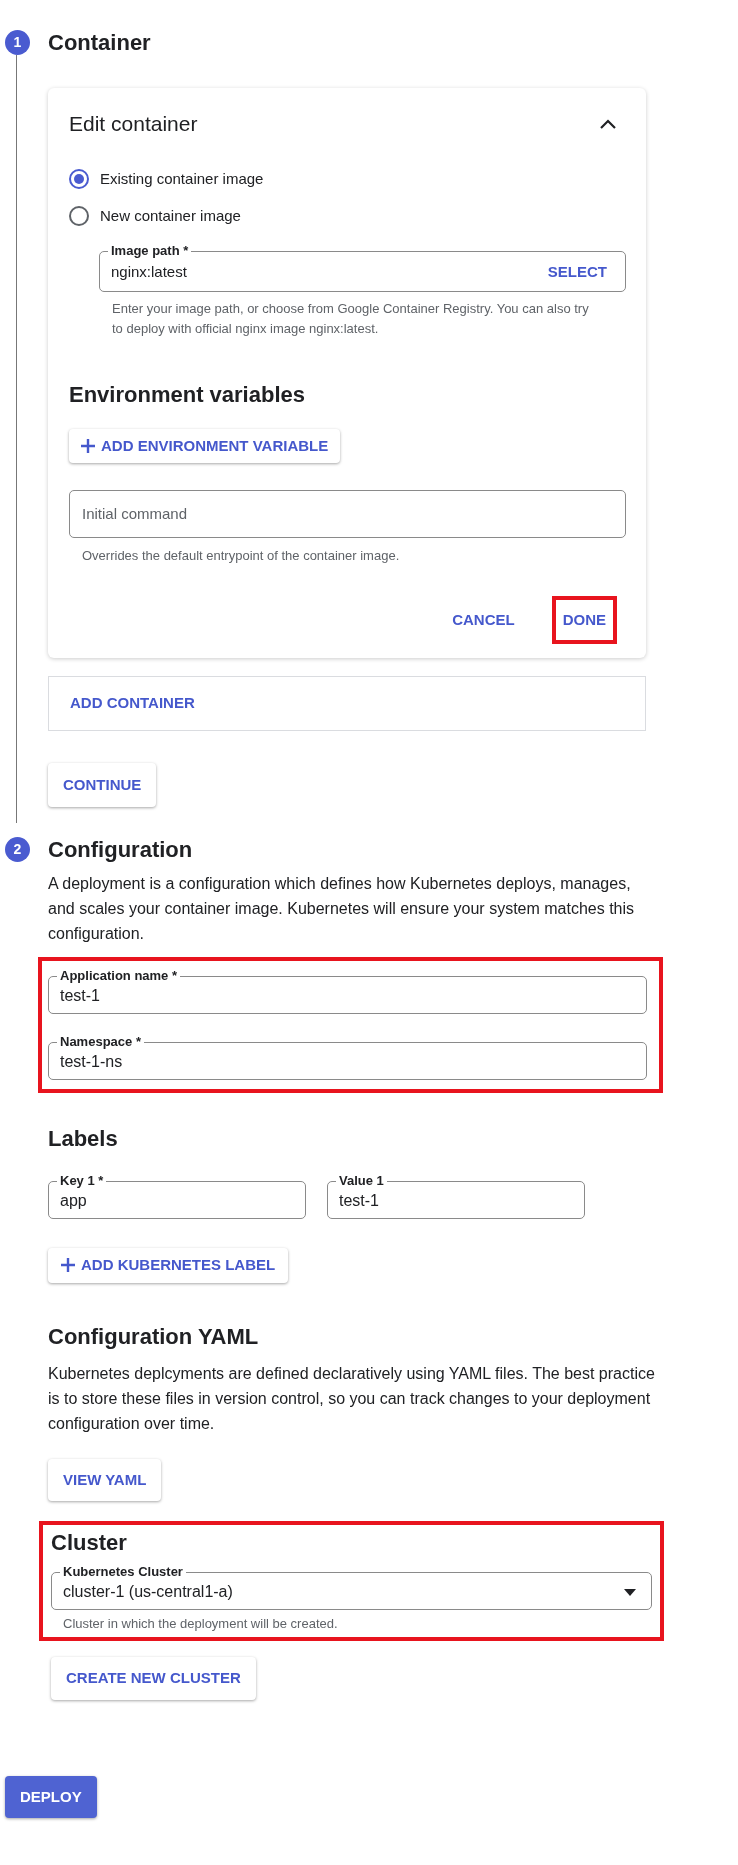 This screenshot has height=1865, width=738. What do you see at coordinates (182, 179) in the screenshot?
I see `radio-label: Existing container image` at bounding box center [182, 179].